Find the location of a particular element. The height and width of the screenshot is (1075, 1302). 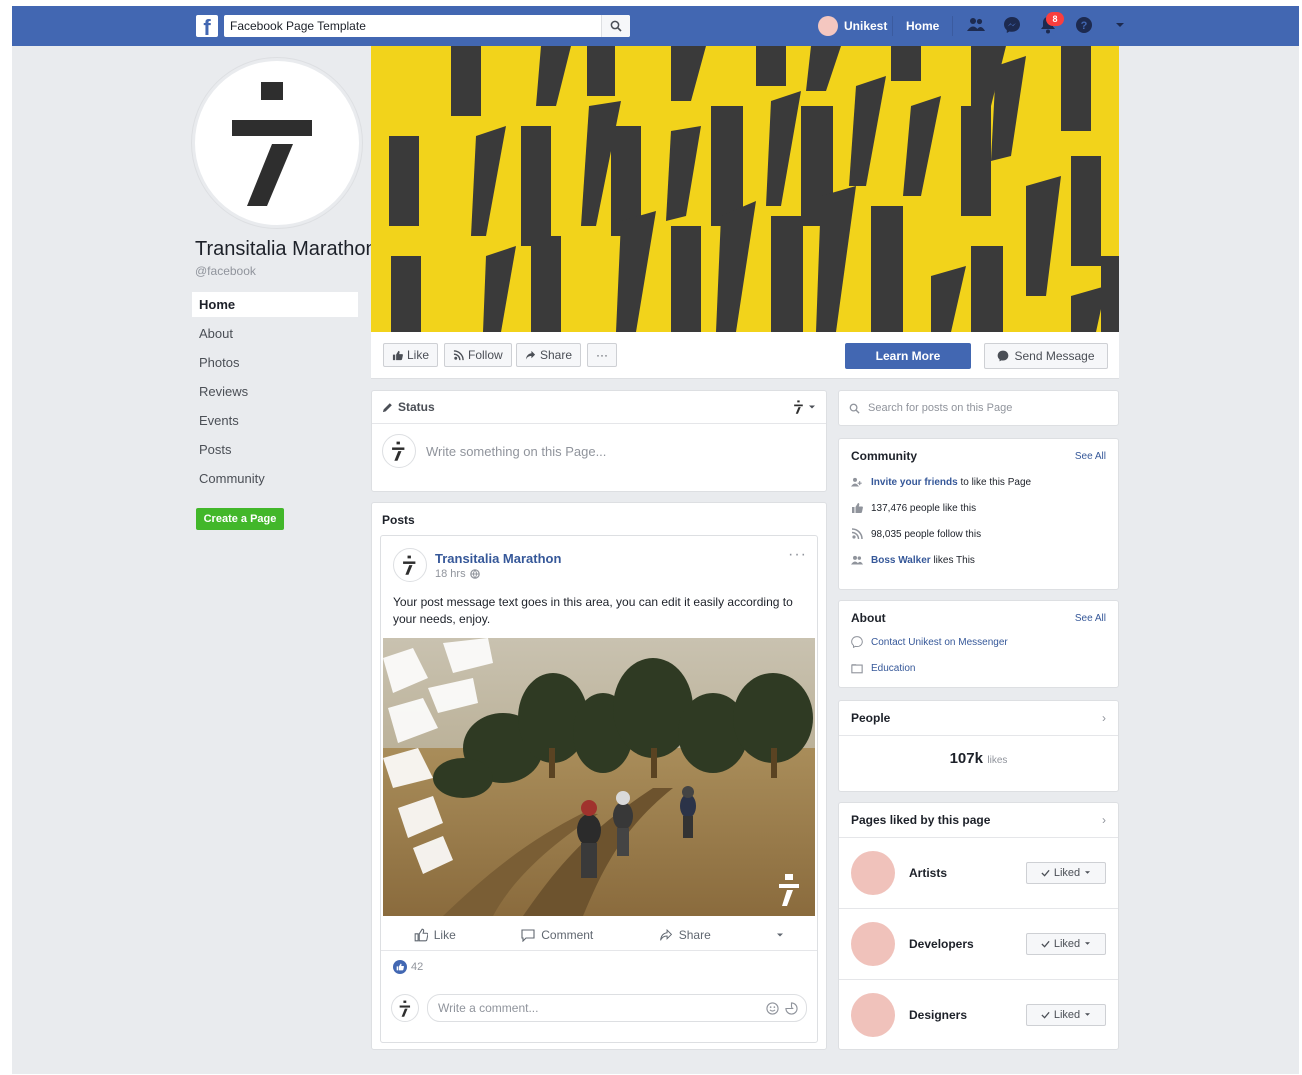

motocross-photo-image is located at coordinates (599, 777).